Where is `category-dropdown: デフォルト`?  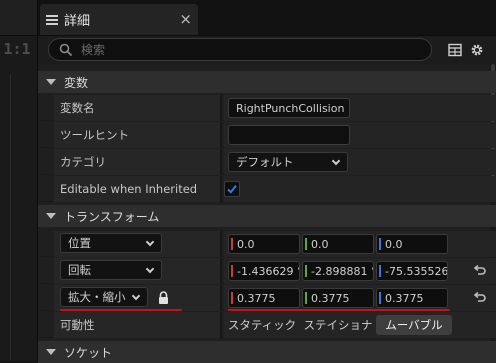 category-dropdown: デフォルト is located at coordinates (288, 162).